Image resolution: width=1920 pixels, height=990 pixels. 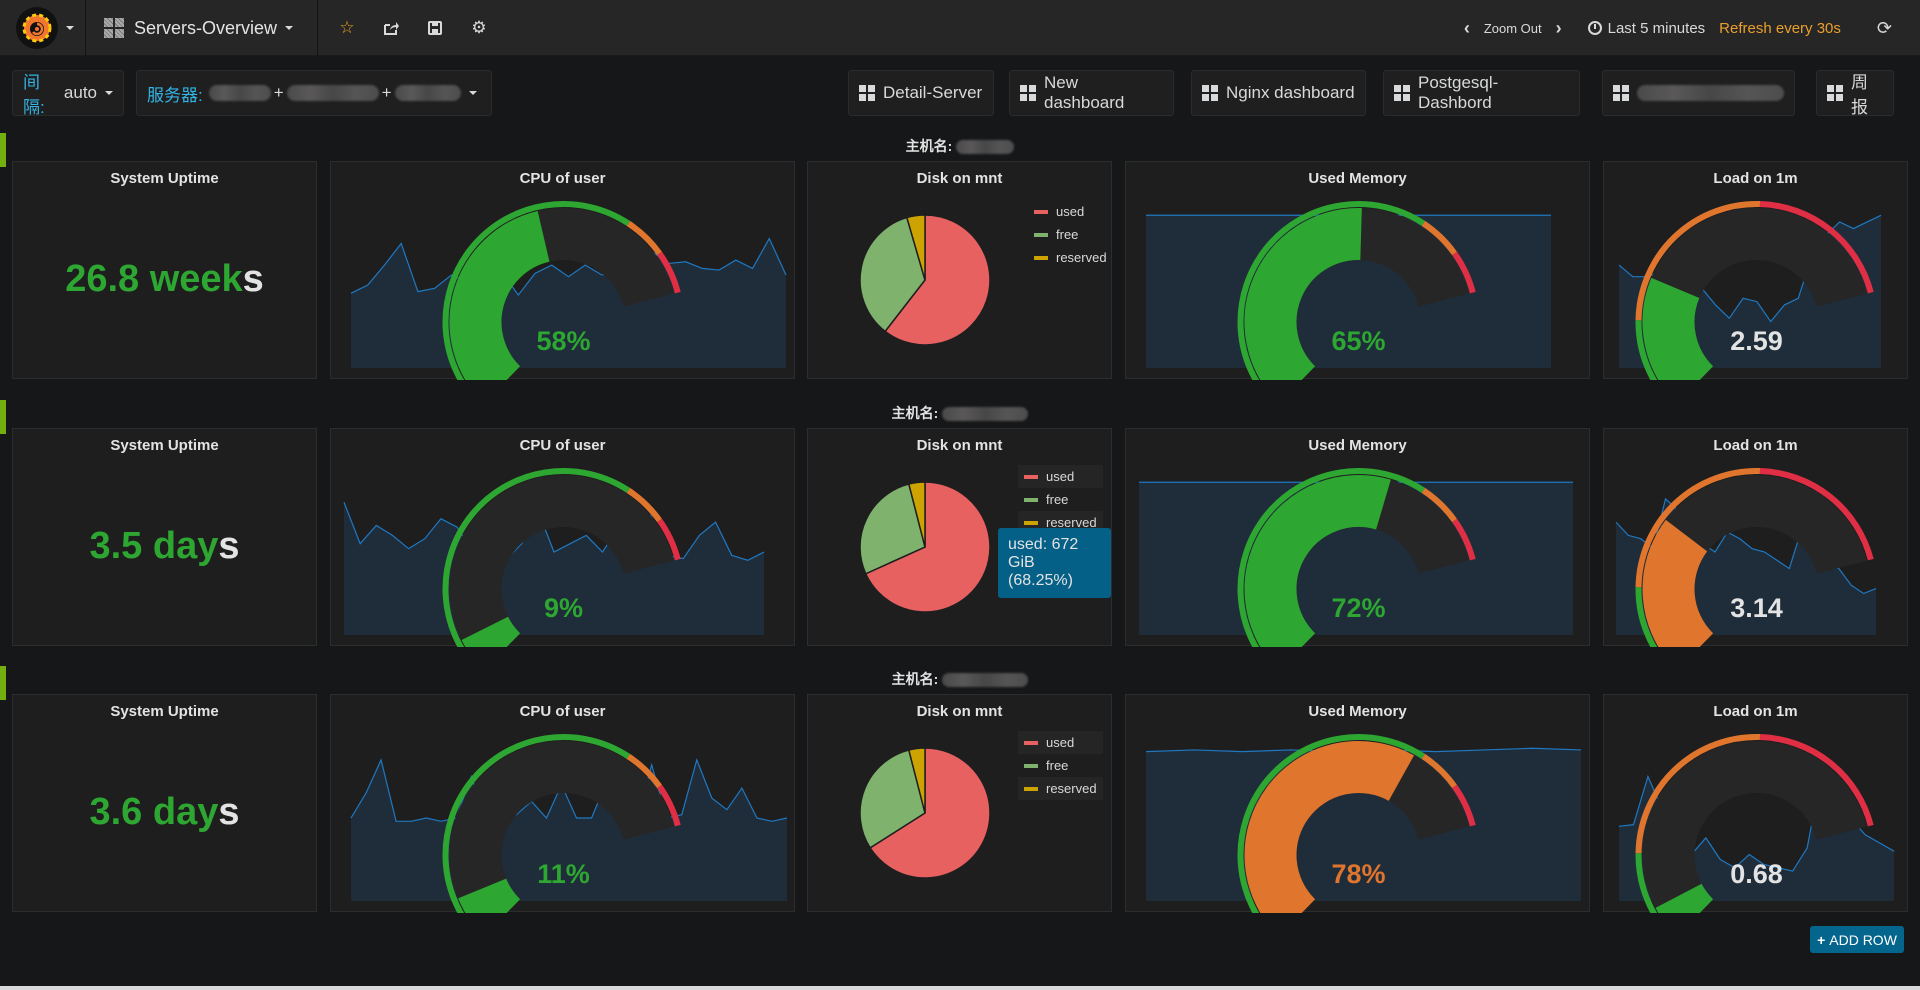 What do you see at coordinates (1081, 257) in the screenshot?
I see `legend-label: reserved` at bounding box center [1081, 257].